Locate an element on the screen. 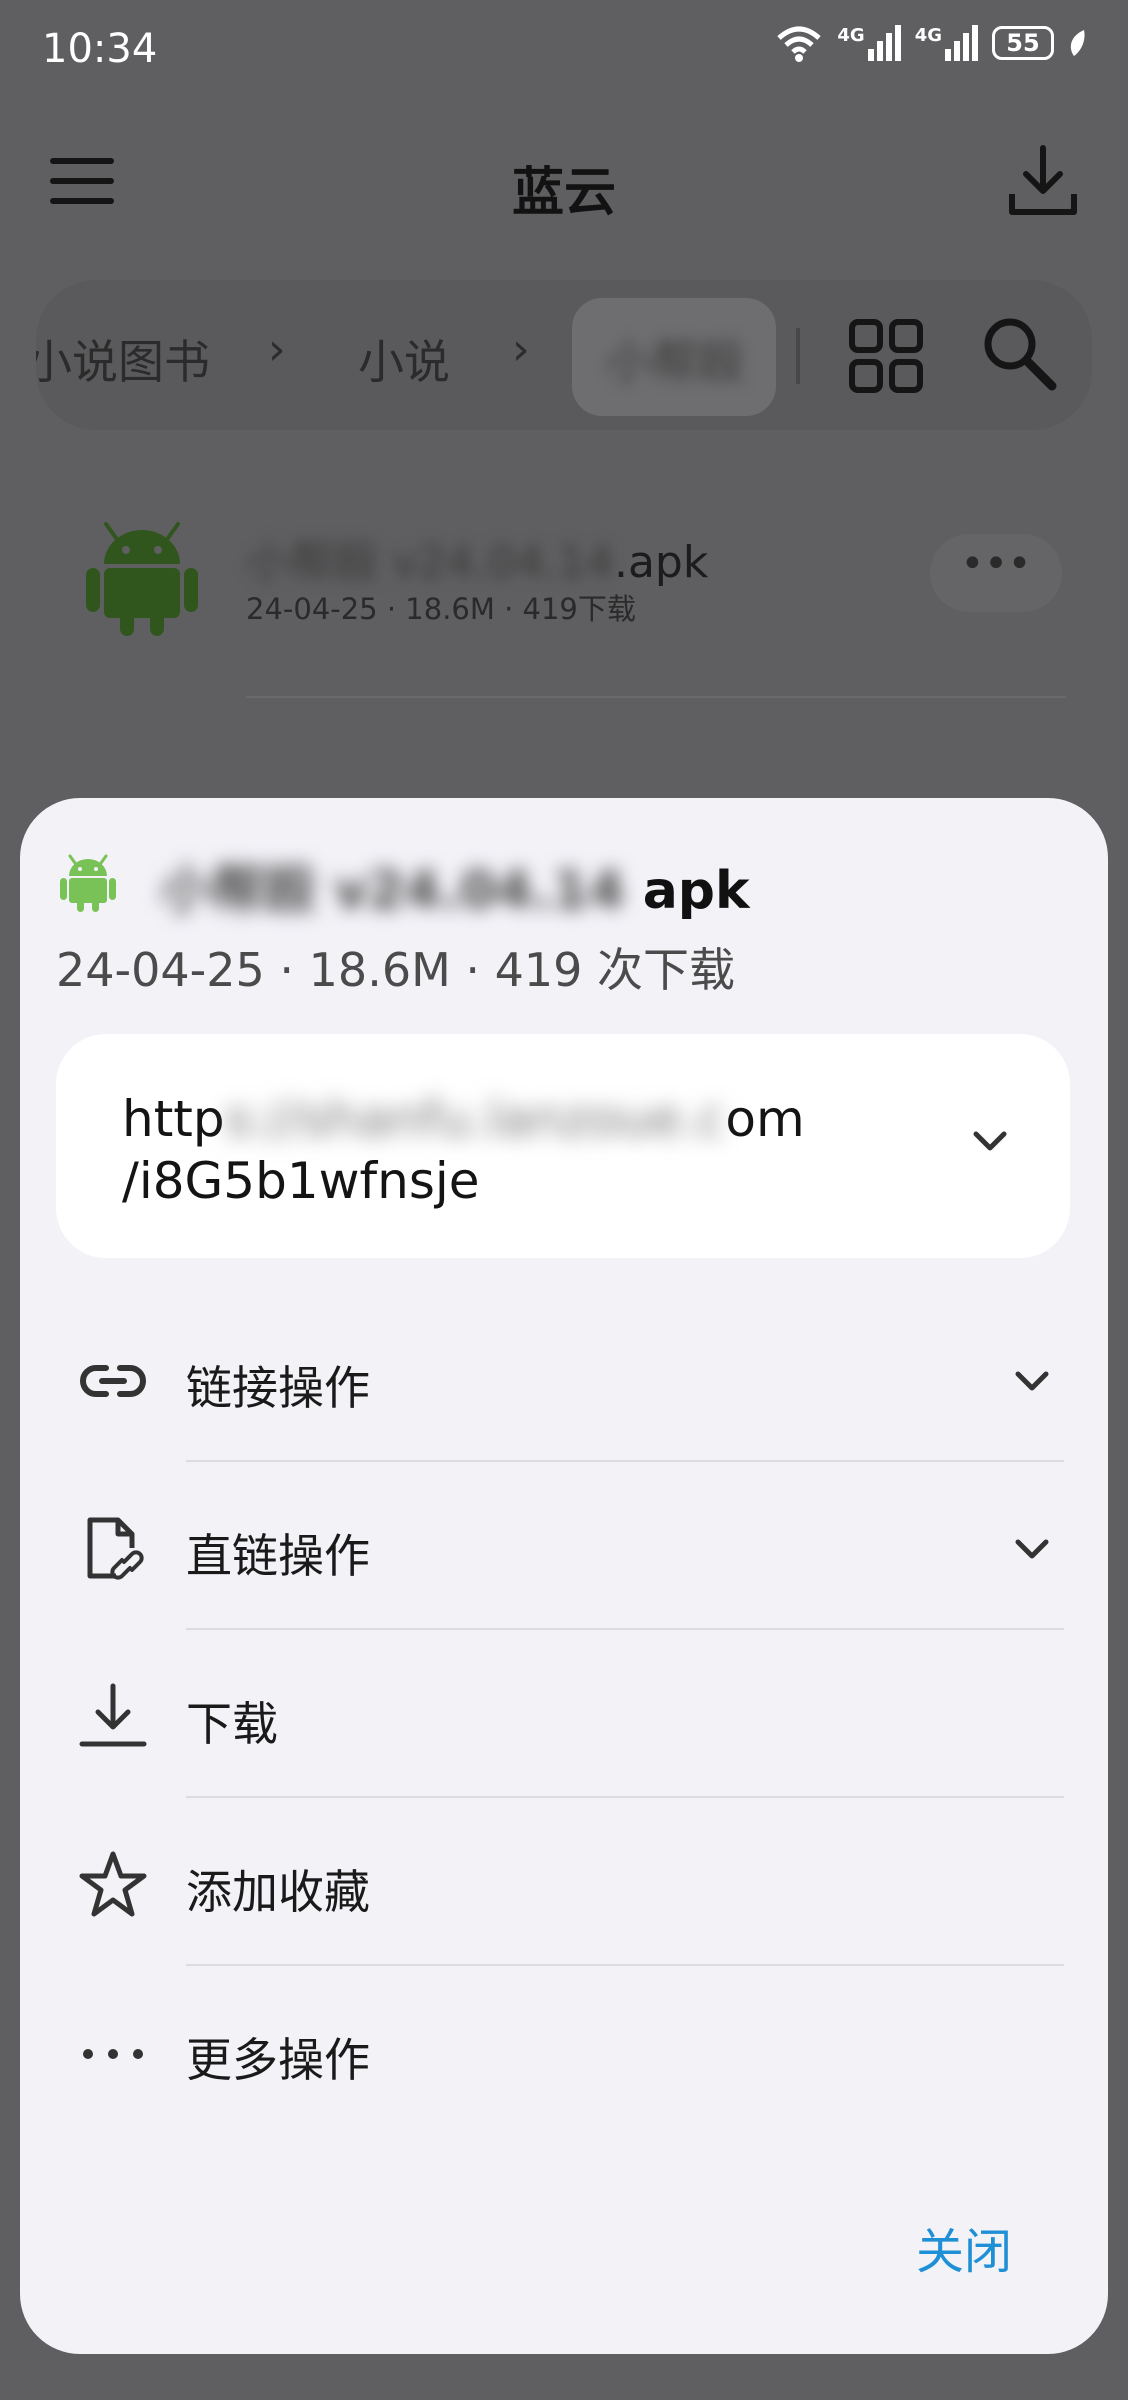 This screenshot has width=1128, height=2400. sheet-title-ext: apk is located at coordinates (696, 891).